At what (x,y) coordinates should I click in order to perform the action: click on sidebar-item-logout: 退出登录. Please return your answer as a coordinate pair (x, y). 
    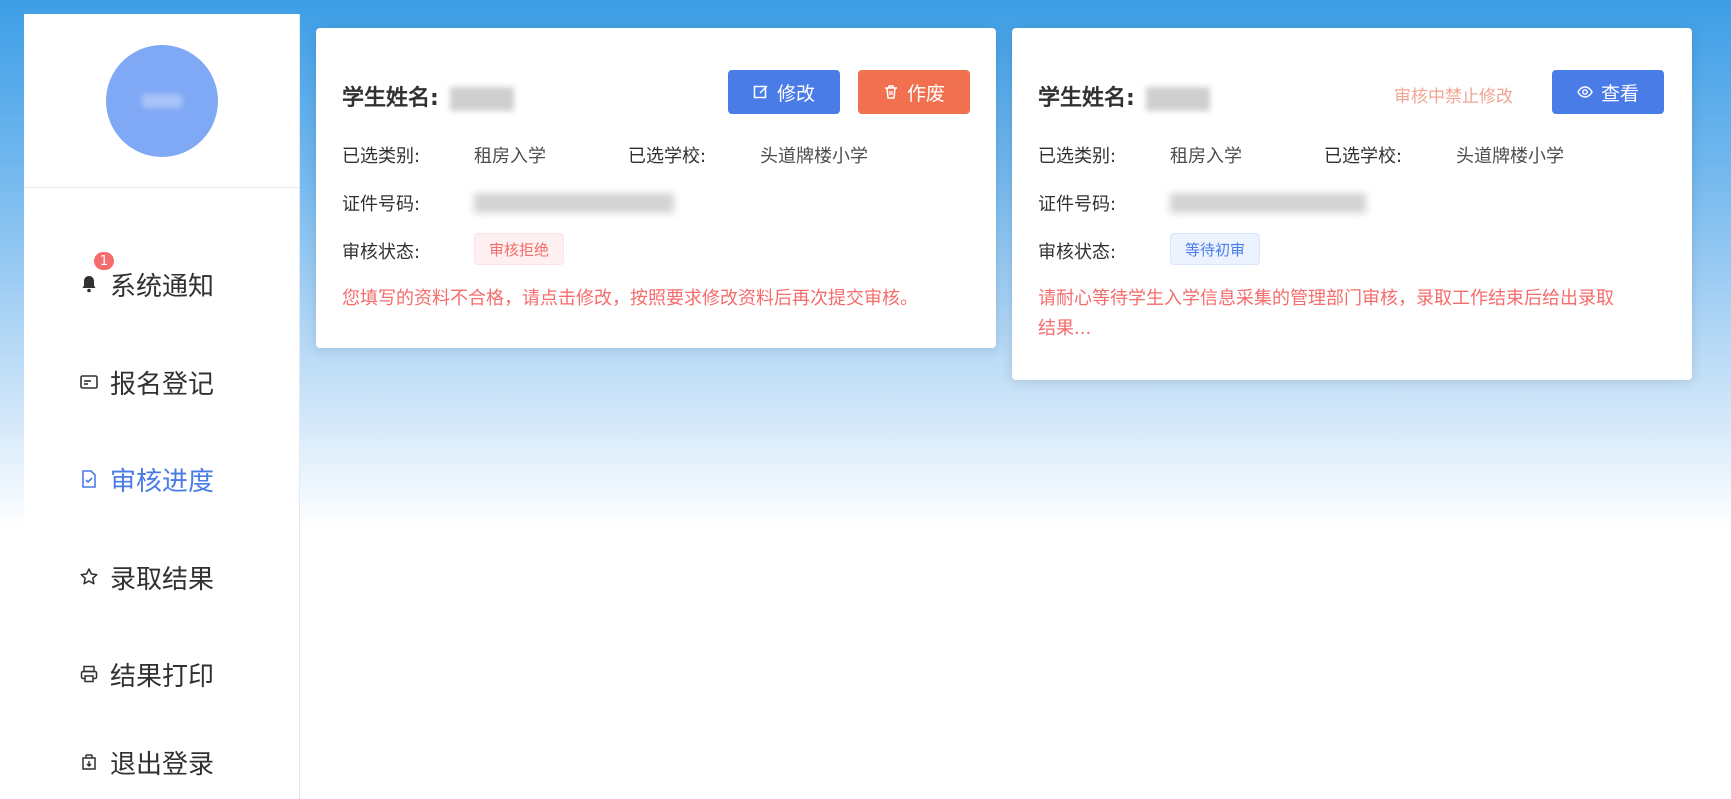
    Looking at the image, I should click on (162, 762).